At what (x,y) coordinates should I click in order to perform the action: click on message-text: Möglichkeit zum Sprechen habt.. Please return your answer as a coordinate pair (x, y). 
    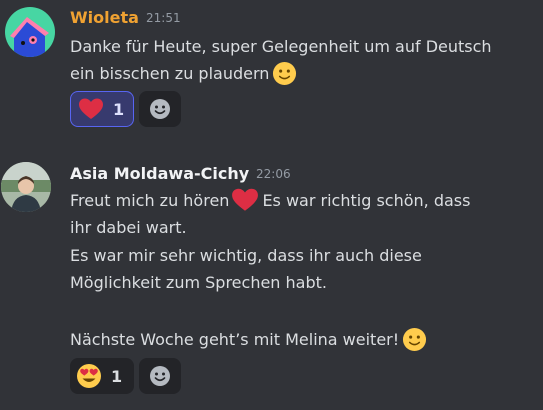
    Looking at the image, I should click on (198, 282).